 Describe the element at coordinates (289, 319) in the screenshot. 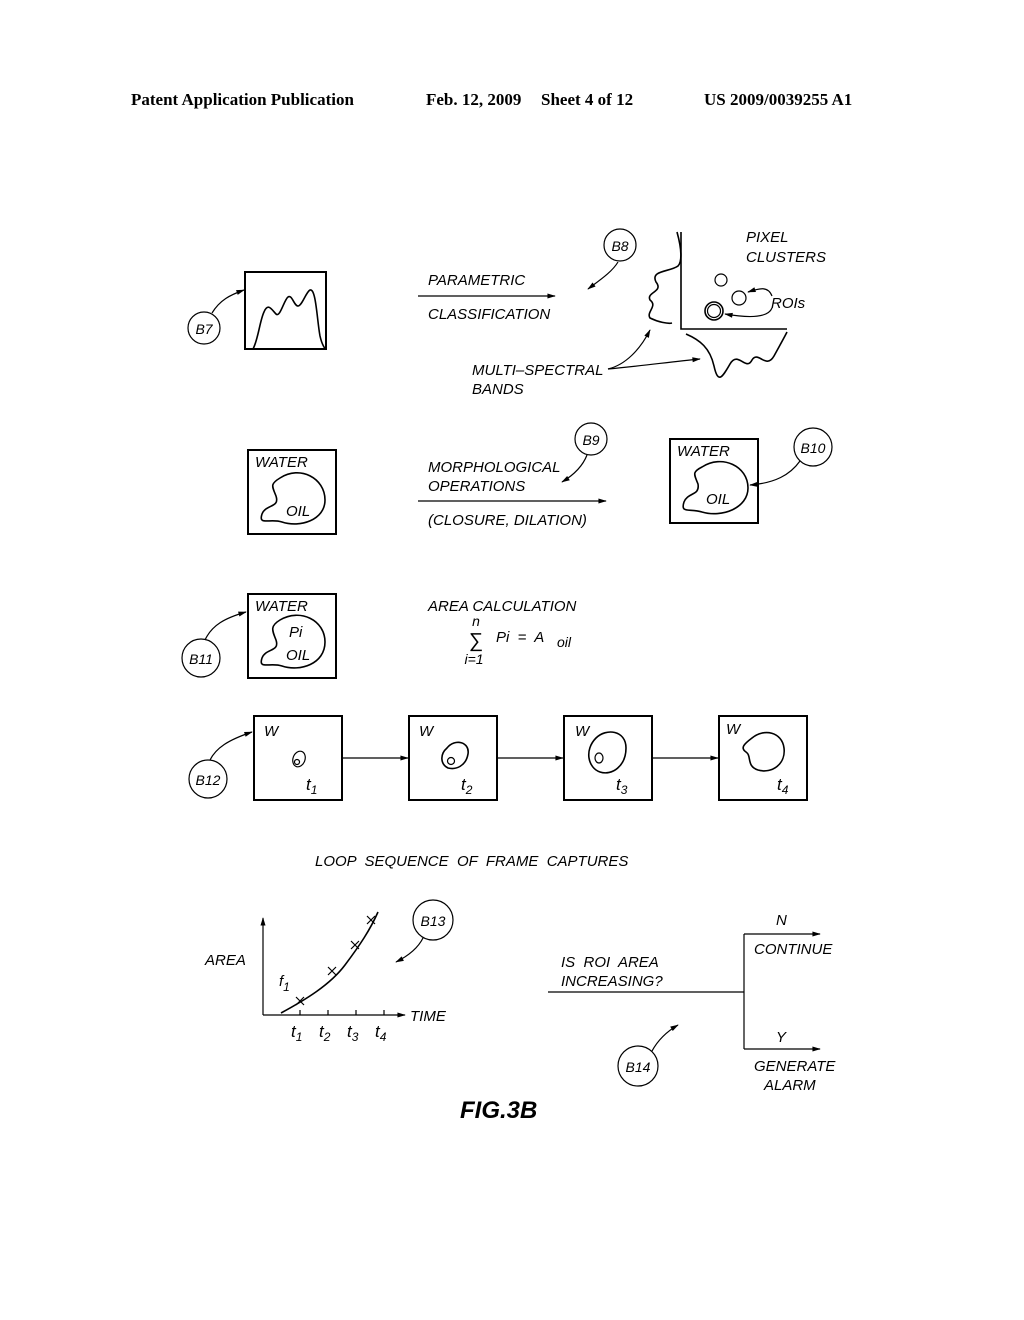

I see `histogram-curve` at that location.